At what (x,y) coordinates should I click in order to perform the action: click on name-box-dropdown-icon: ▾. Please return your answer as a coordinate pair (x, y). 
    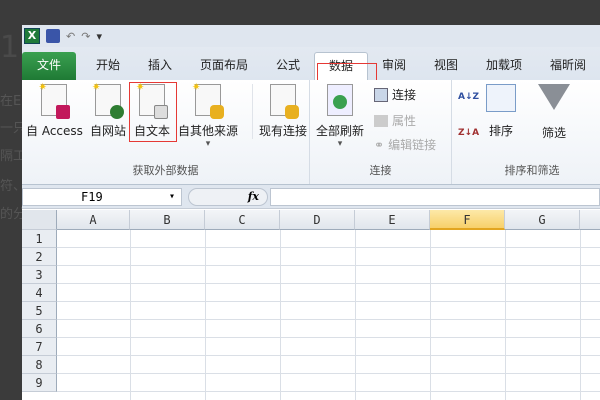
    Looking at the image, I should click on (172, 197).